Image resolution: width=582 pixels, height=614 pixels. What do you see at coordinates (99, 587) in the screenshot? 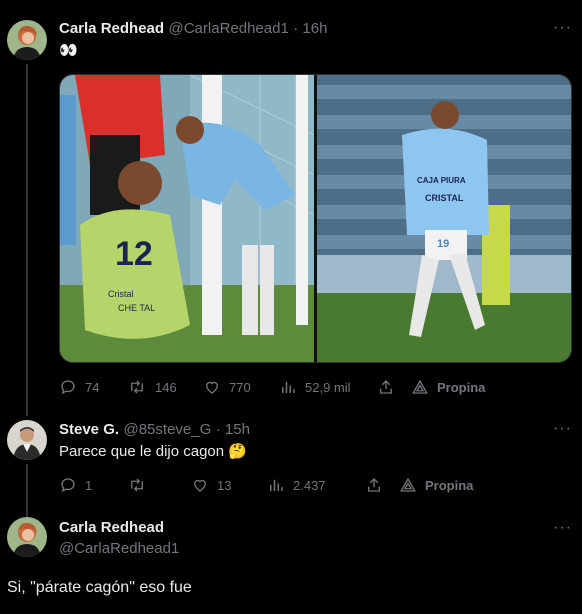
I see `tweet-text: Si, "párate cagón" eso fue` at bounding box center [99, 587].